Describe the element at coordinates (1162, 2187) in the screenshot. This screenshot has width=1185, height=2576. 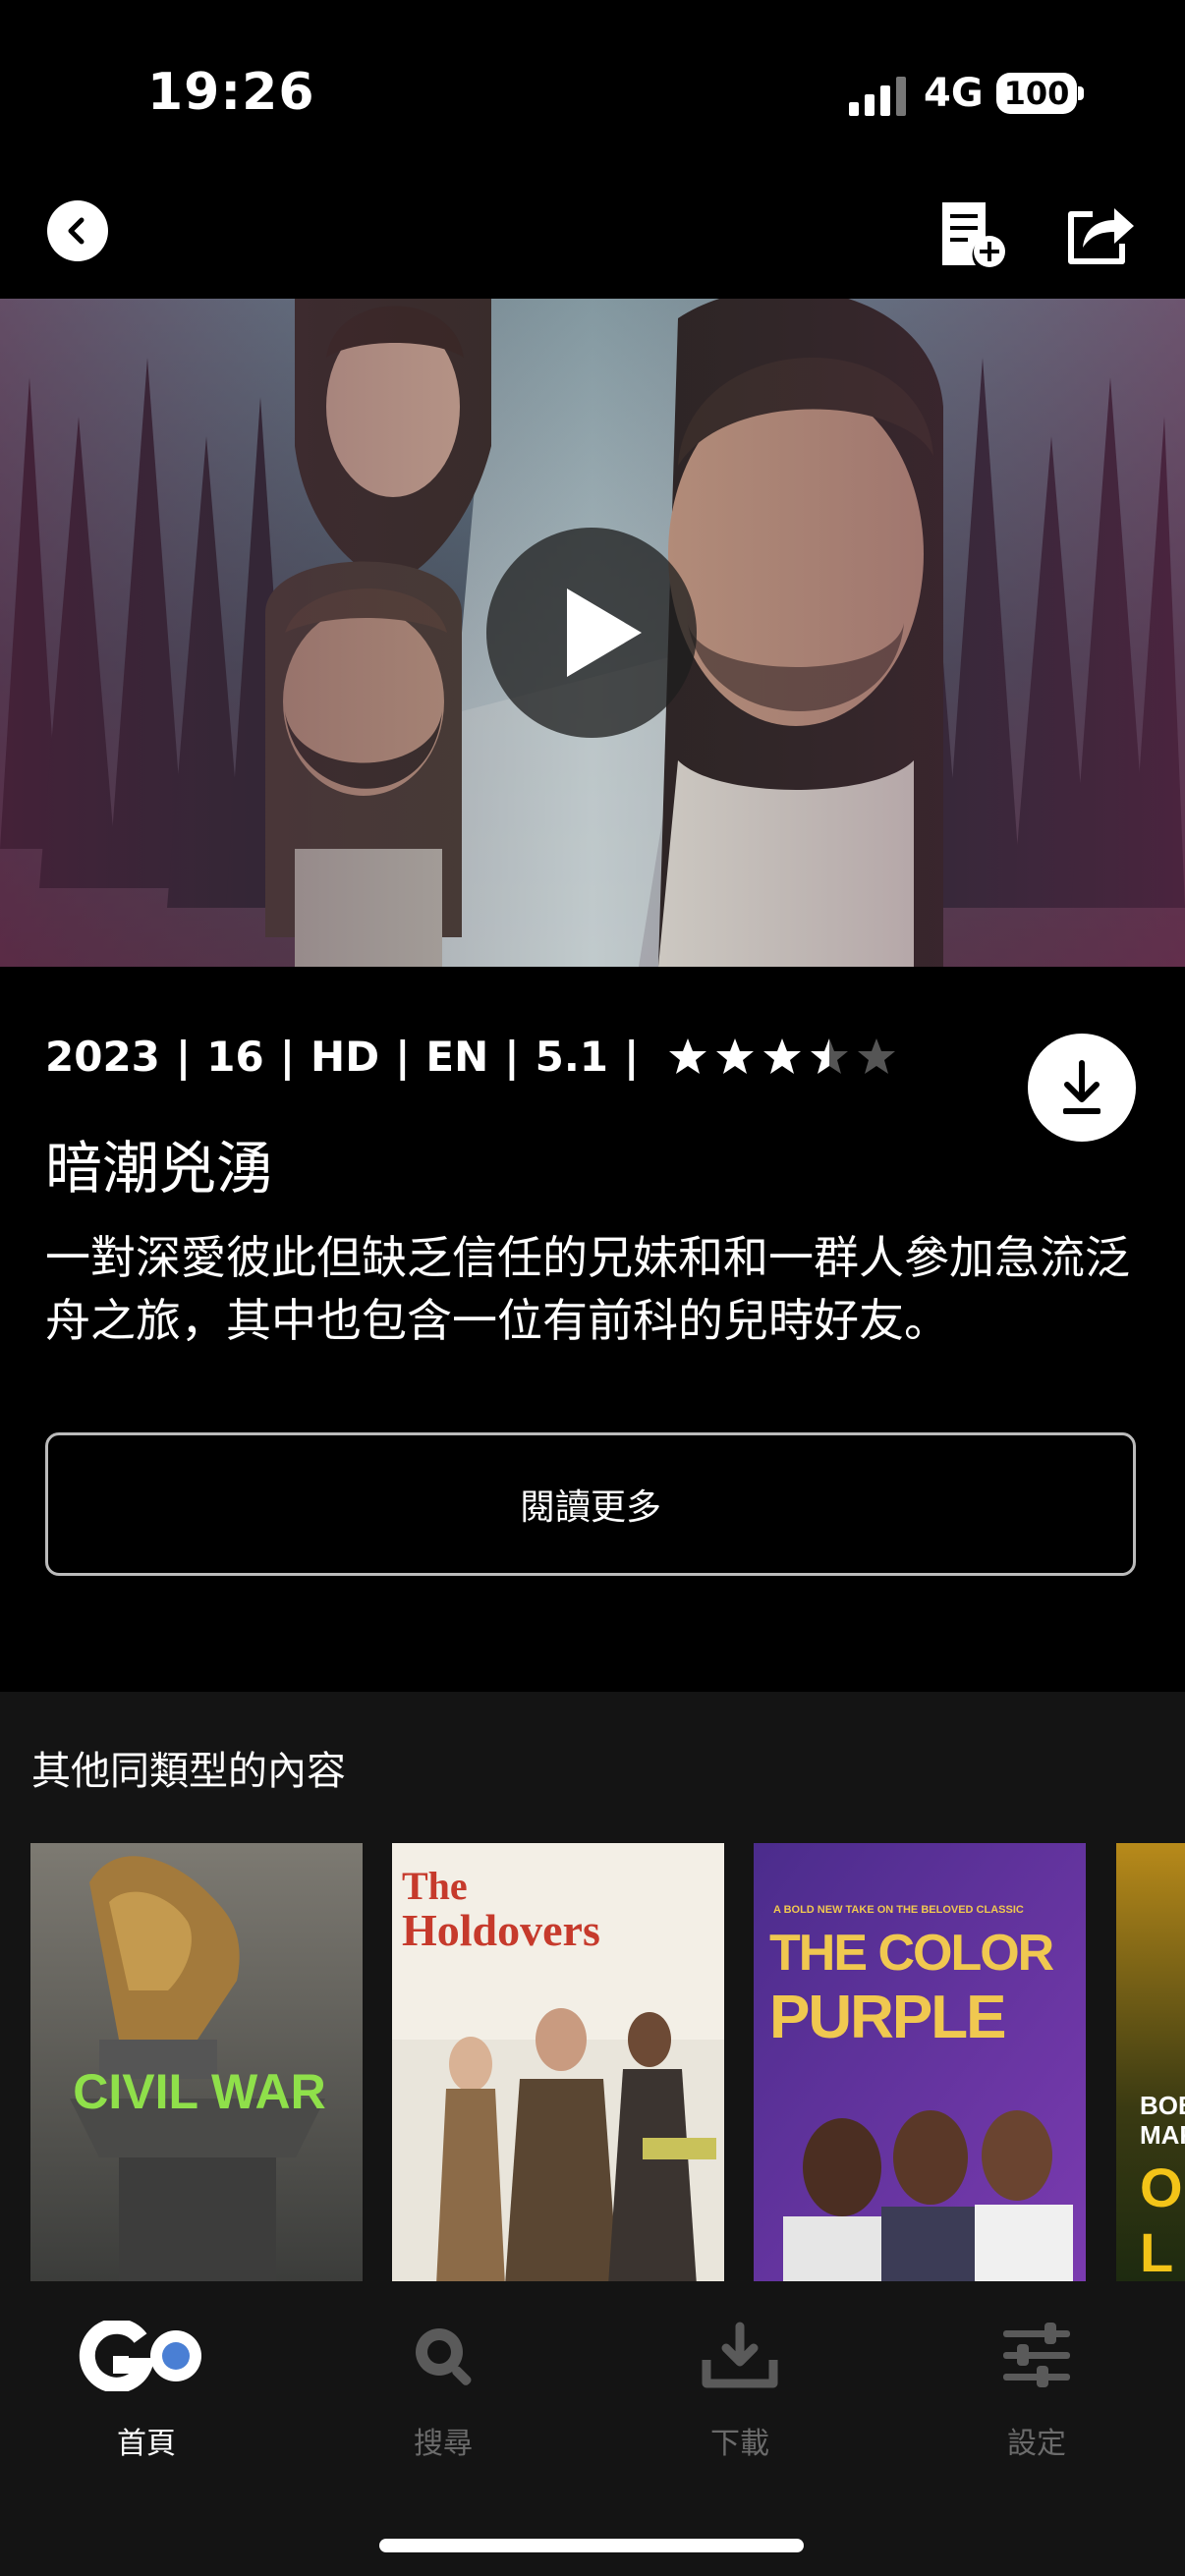
I see `poster-title-line3: ON` at that location.